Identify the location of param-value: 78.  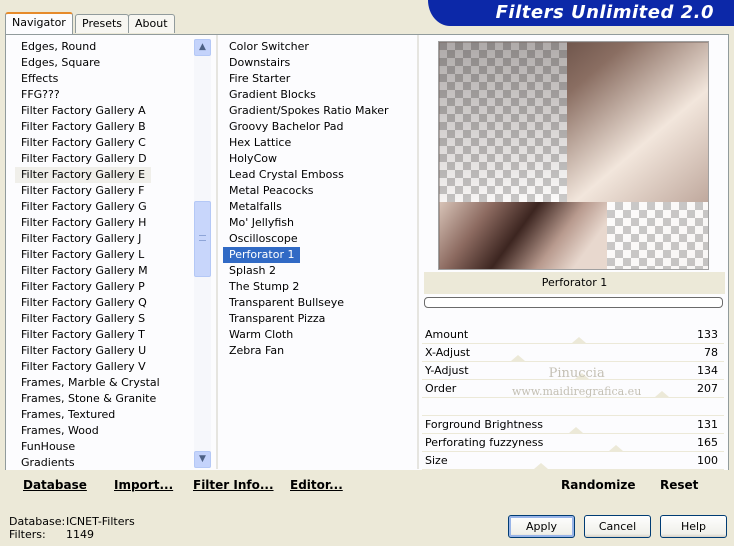
(711, 352).